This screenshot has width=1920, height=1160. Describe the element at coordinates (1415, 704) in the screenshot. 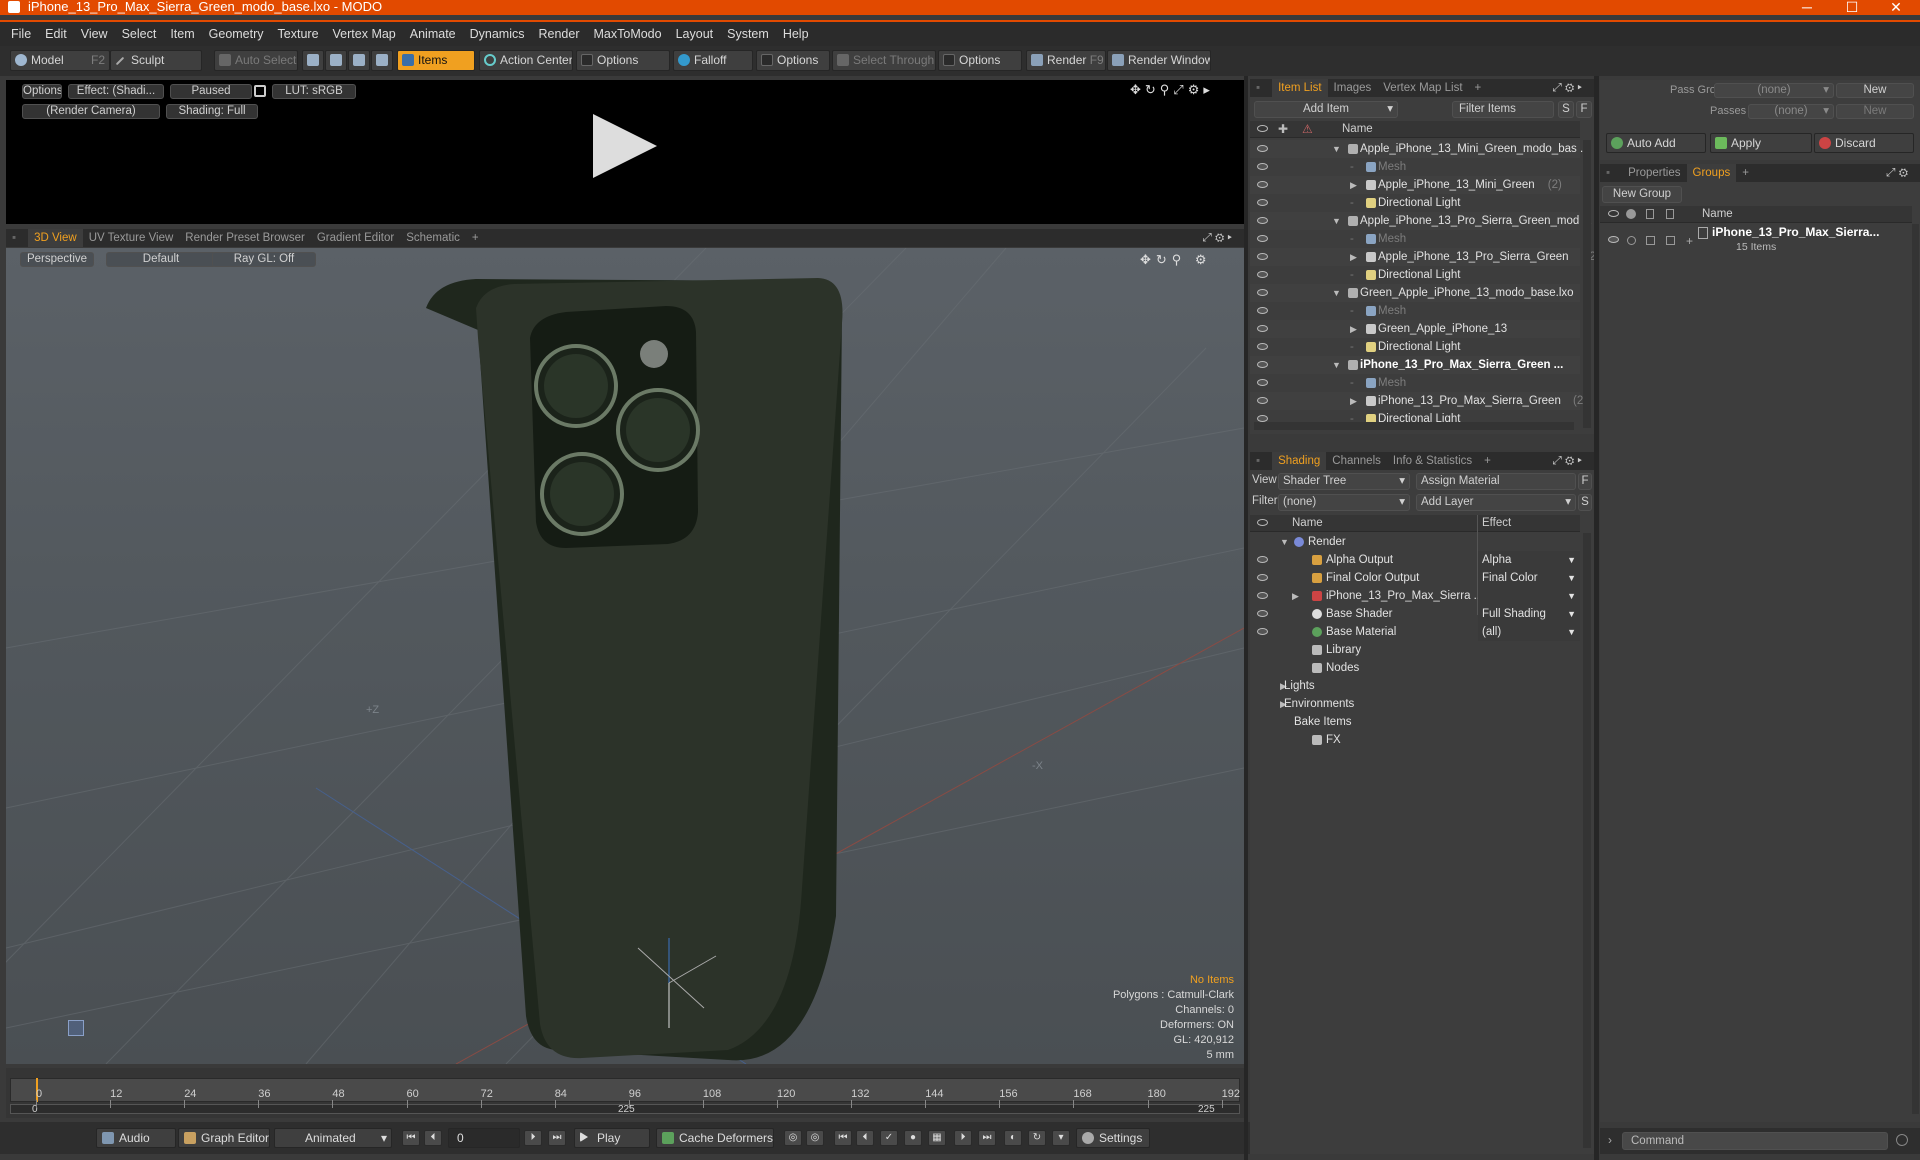

I see `shader-tree-row: ▶ Environments` at that location.